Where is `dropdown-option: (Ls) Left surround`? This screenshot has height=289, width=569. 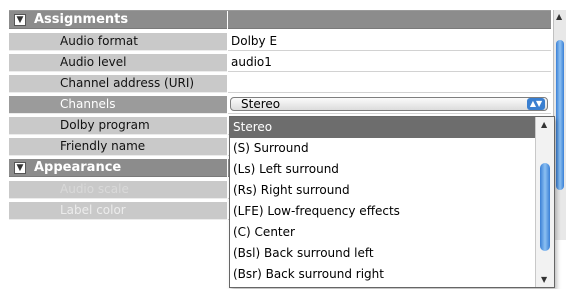 dropdown-option: (Ls) Left surround is located at coordinates (382, 169).